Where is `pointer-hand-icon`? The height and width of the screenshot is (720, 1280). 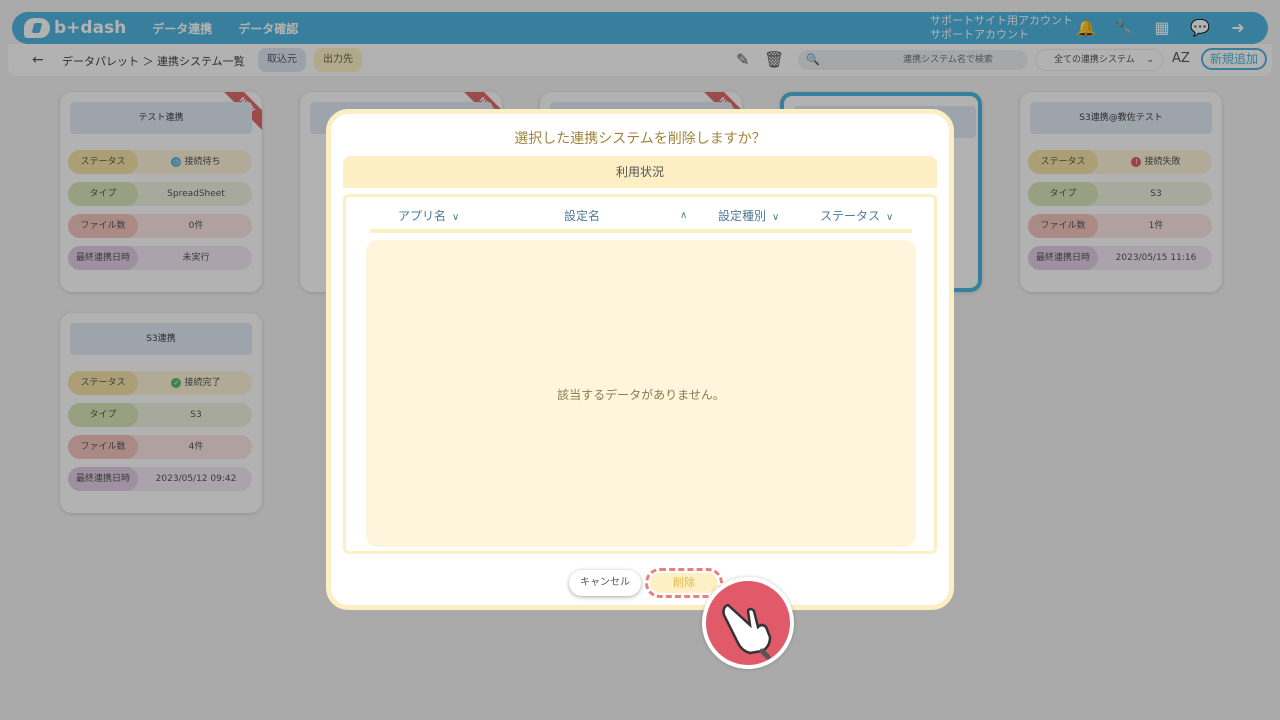 pointer-hand-icon is located at coordinates (748, 623).